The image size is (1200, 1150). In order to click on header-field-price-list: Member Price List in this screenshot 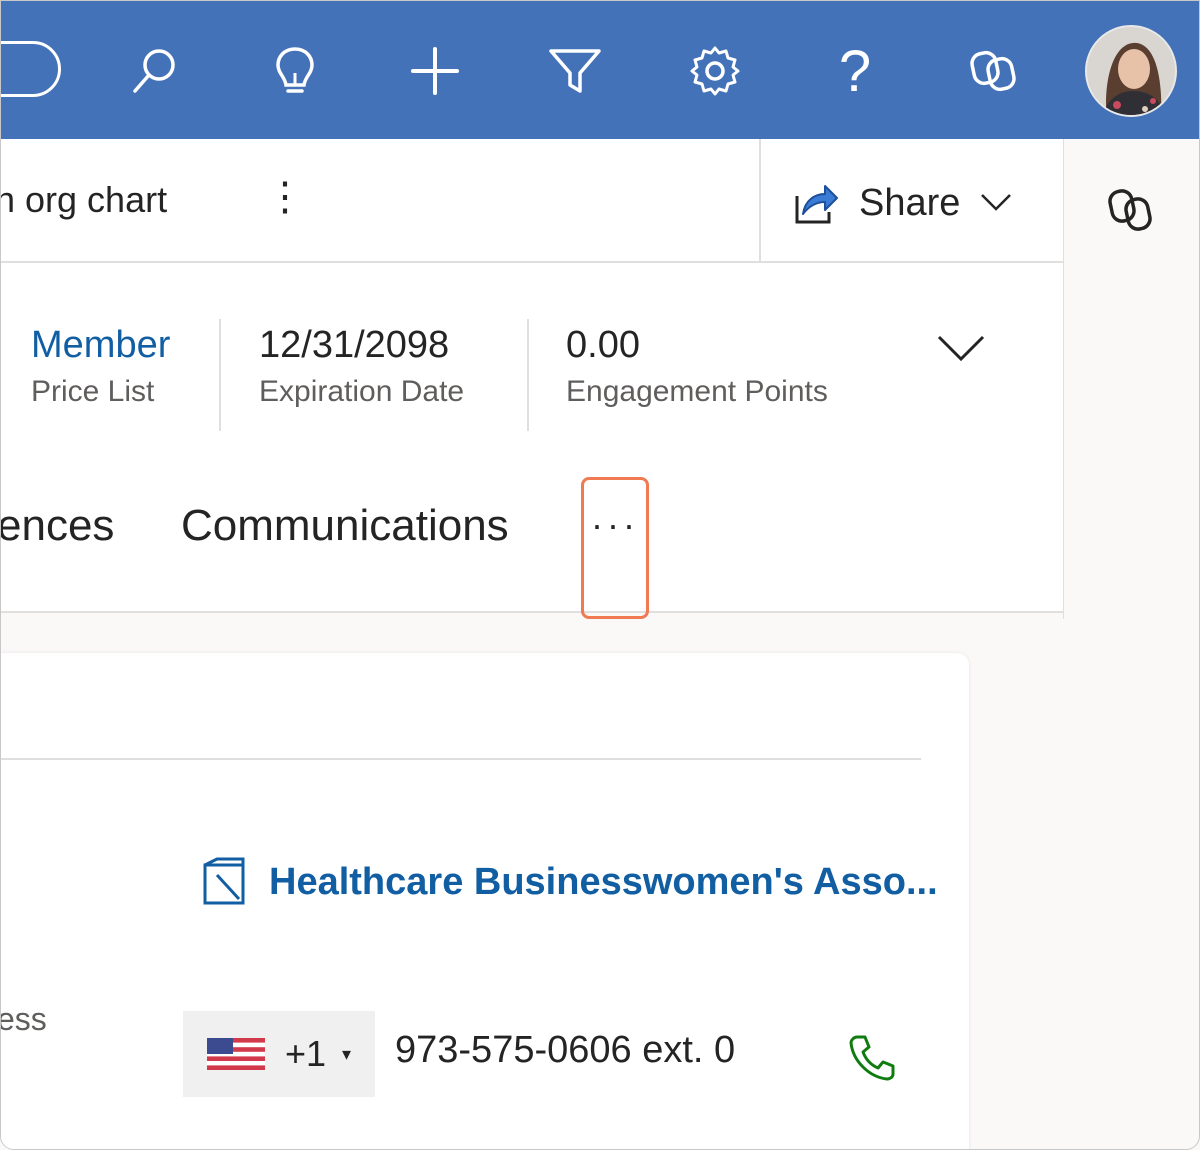, I will do `click(100, 365)`.